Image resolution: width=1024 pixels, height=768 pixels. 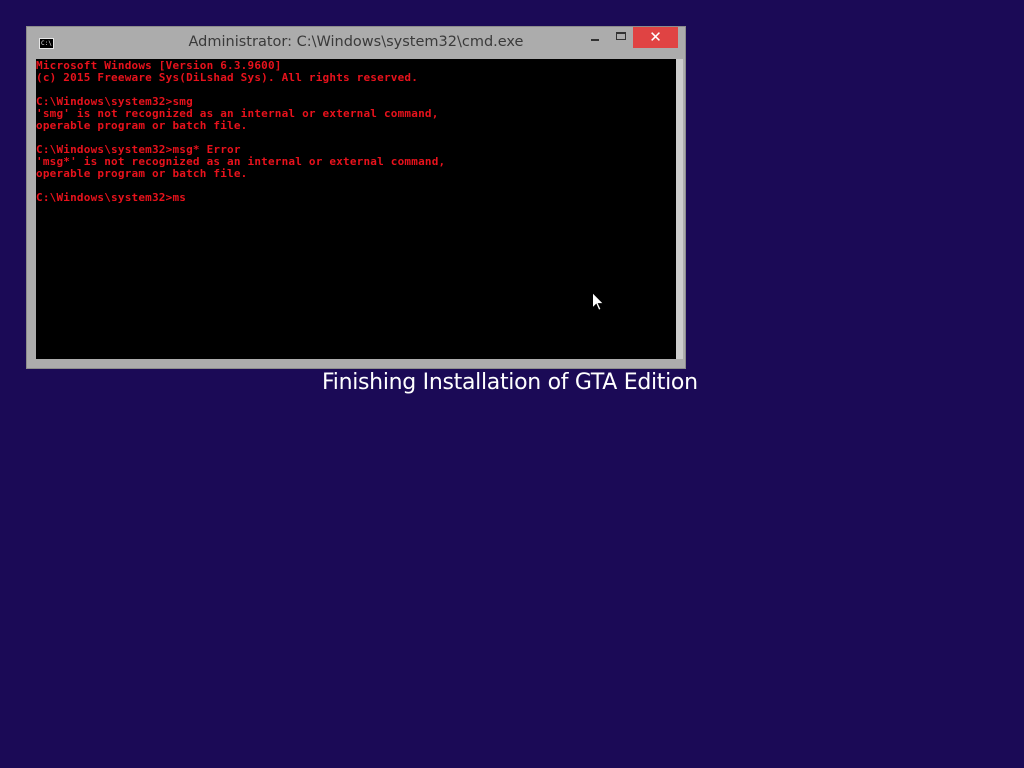 What do you see at coordinates (598, 301) in the screenshot?
I see `mouse-pointer-icon` at bounding box center [598, 301].